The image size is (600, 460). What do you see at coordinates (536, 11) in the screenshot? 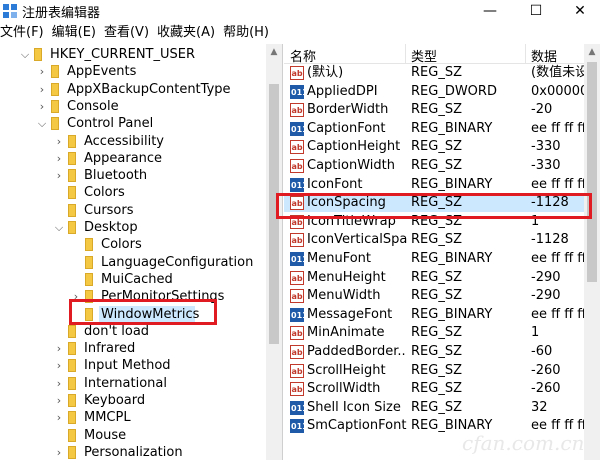
I see `maximize-button: ☐` at bounding box center [536, 11].